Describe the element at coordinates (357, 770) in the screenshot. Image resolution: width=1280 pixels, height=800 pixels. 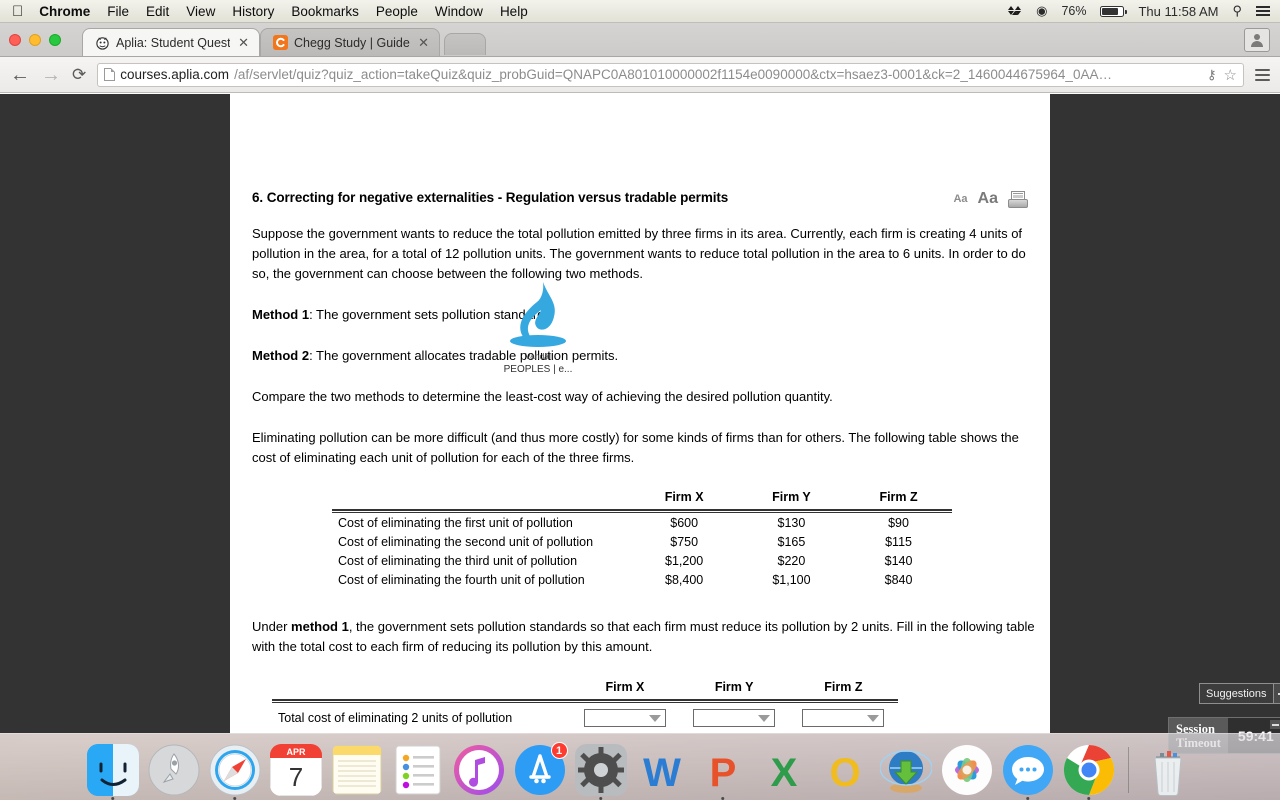
I see `dock-item-notes` at that location.